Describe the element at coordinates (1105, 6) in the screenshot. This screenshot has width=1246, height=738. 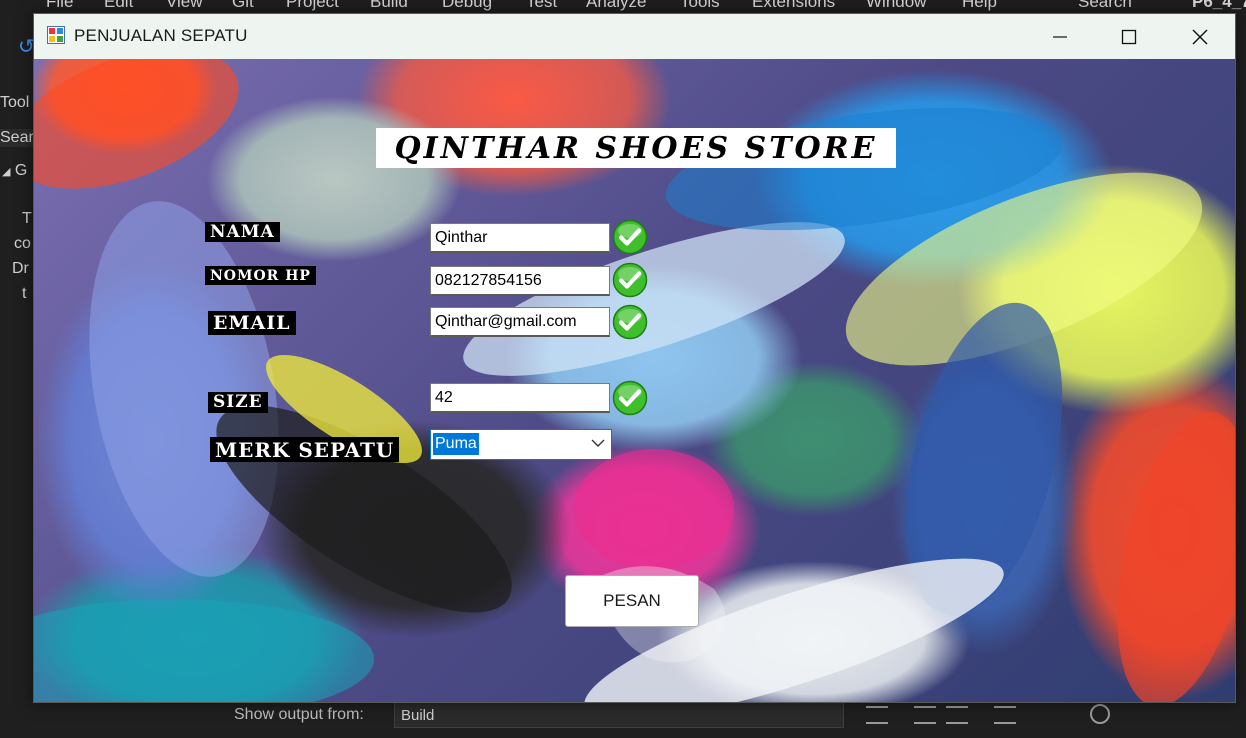
I see `ide-search: Search` at that location.